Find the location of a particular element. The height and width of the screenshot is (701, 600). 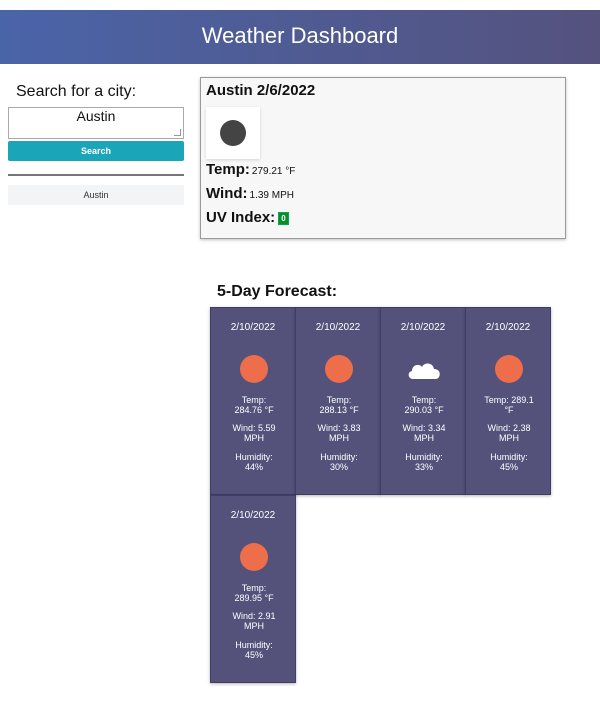

wind-value: 1.39 MPH is located at coordinates (271, 195).